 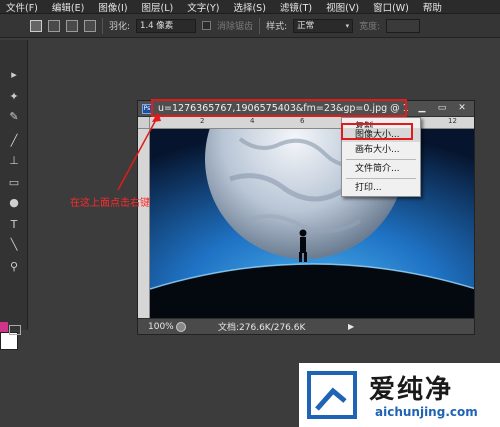 I want to click on status-settings-icon, so click(x=181, y=326).